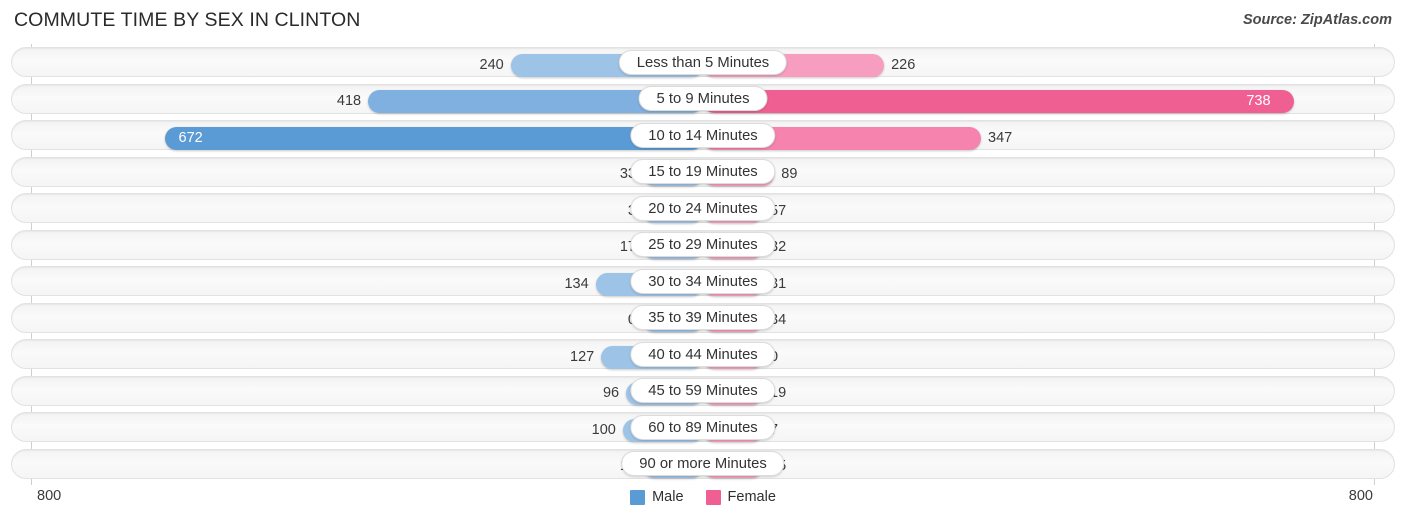 This screenshot has width=1406, height=522. I want to click on bar-row: 418 738 5 to 9 Minutes, so click(703, 99).